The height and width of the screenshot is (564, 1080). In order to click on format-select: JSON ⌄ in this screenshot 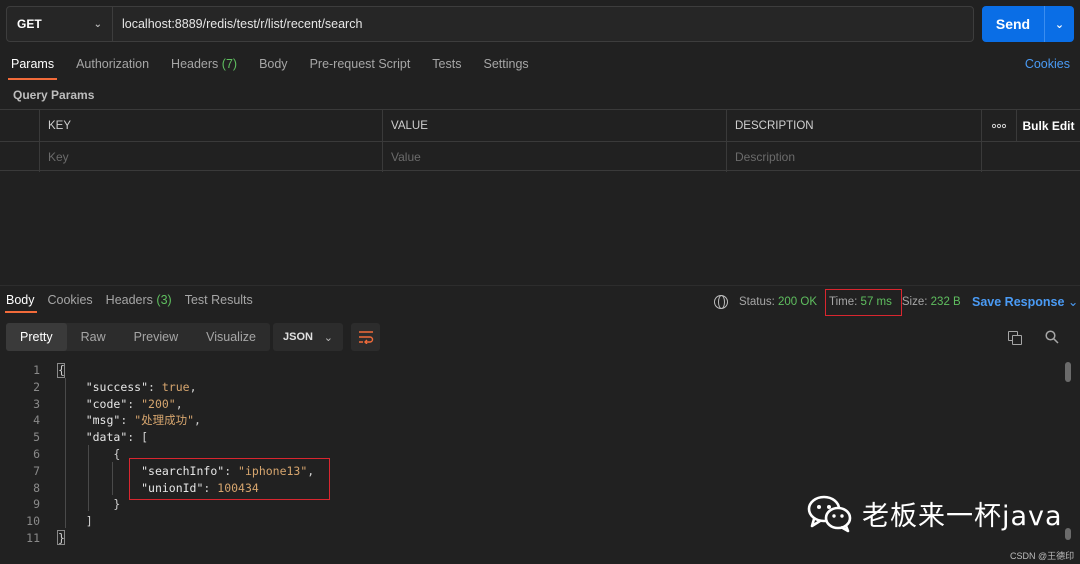, I will do `click(308, 337)`.